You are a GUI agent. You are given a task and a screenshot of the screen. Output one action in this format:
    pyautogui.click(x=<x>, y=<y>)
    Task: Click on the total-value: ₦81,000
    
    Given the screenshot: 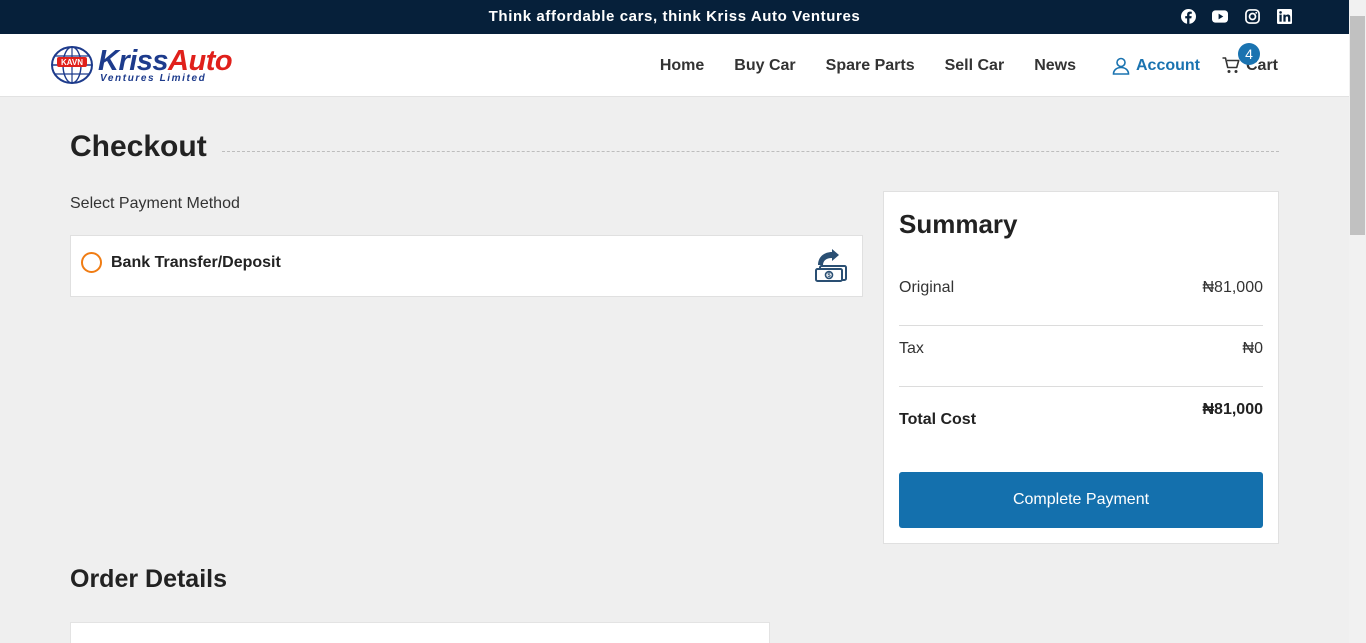 What is the action you would take?
    pyautogui.click(x=1233, y=409)
    